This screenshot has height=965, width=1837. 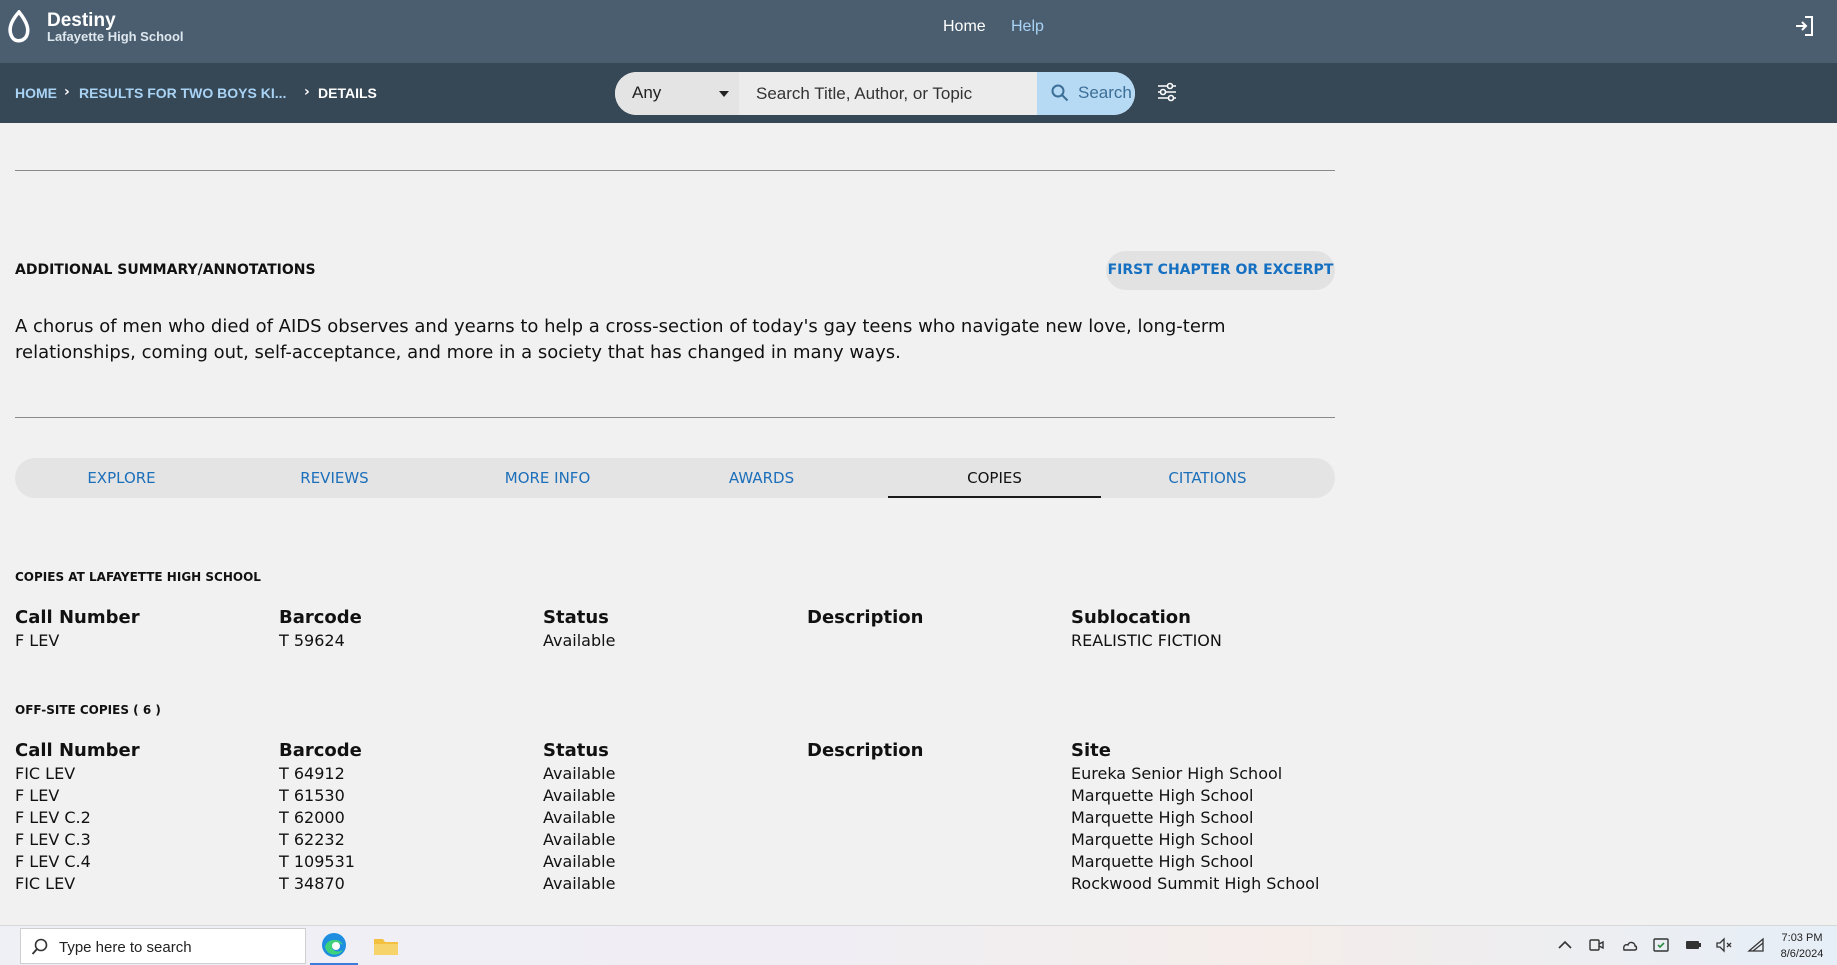 I want to click on breadcrumb-home: HOME, so click(x=36, y=93).